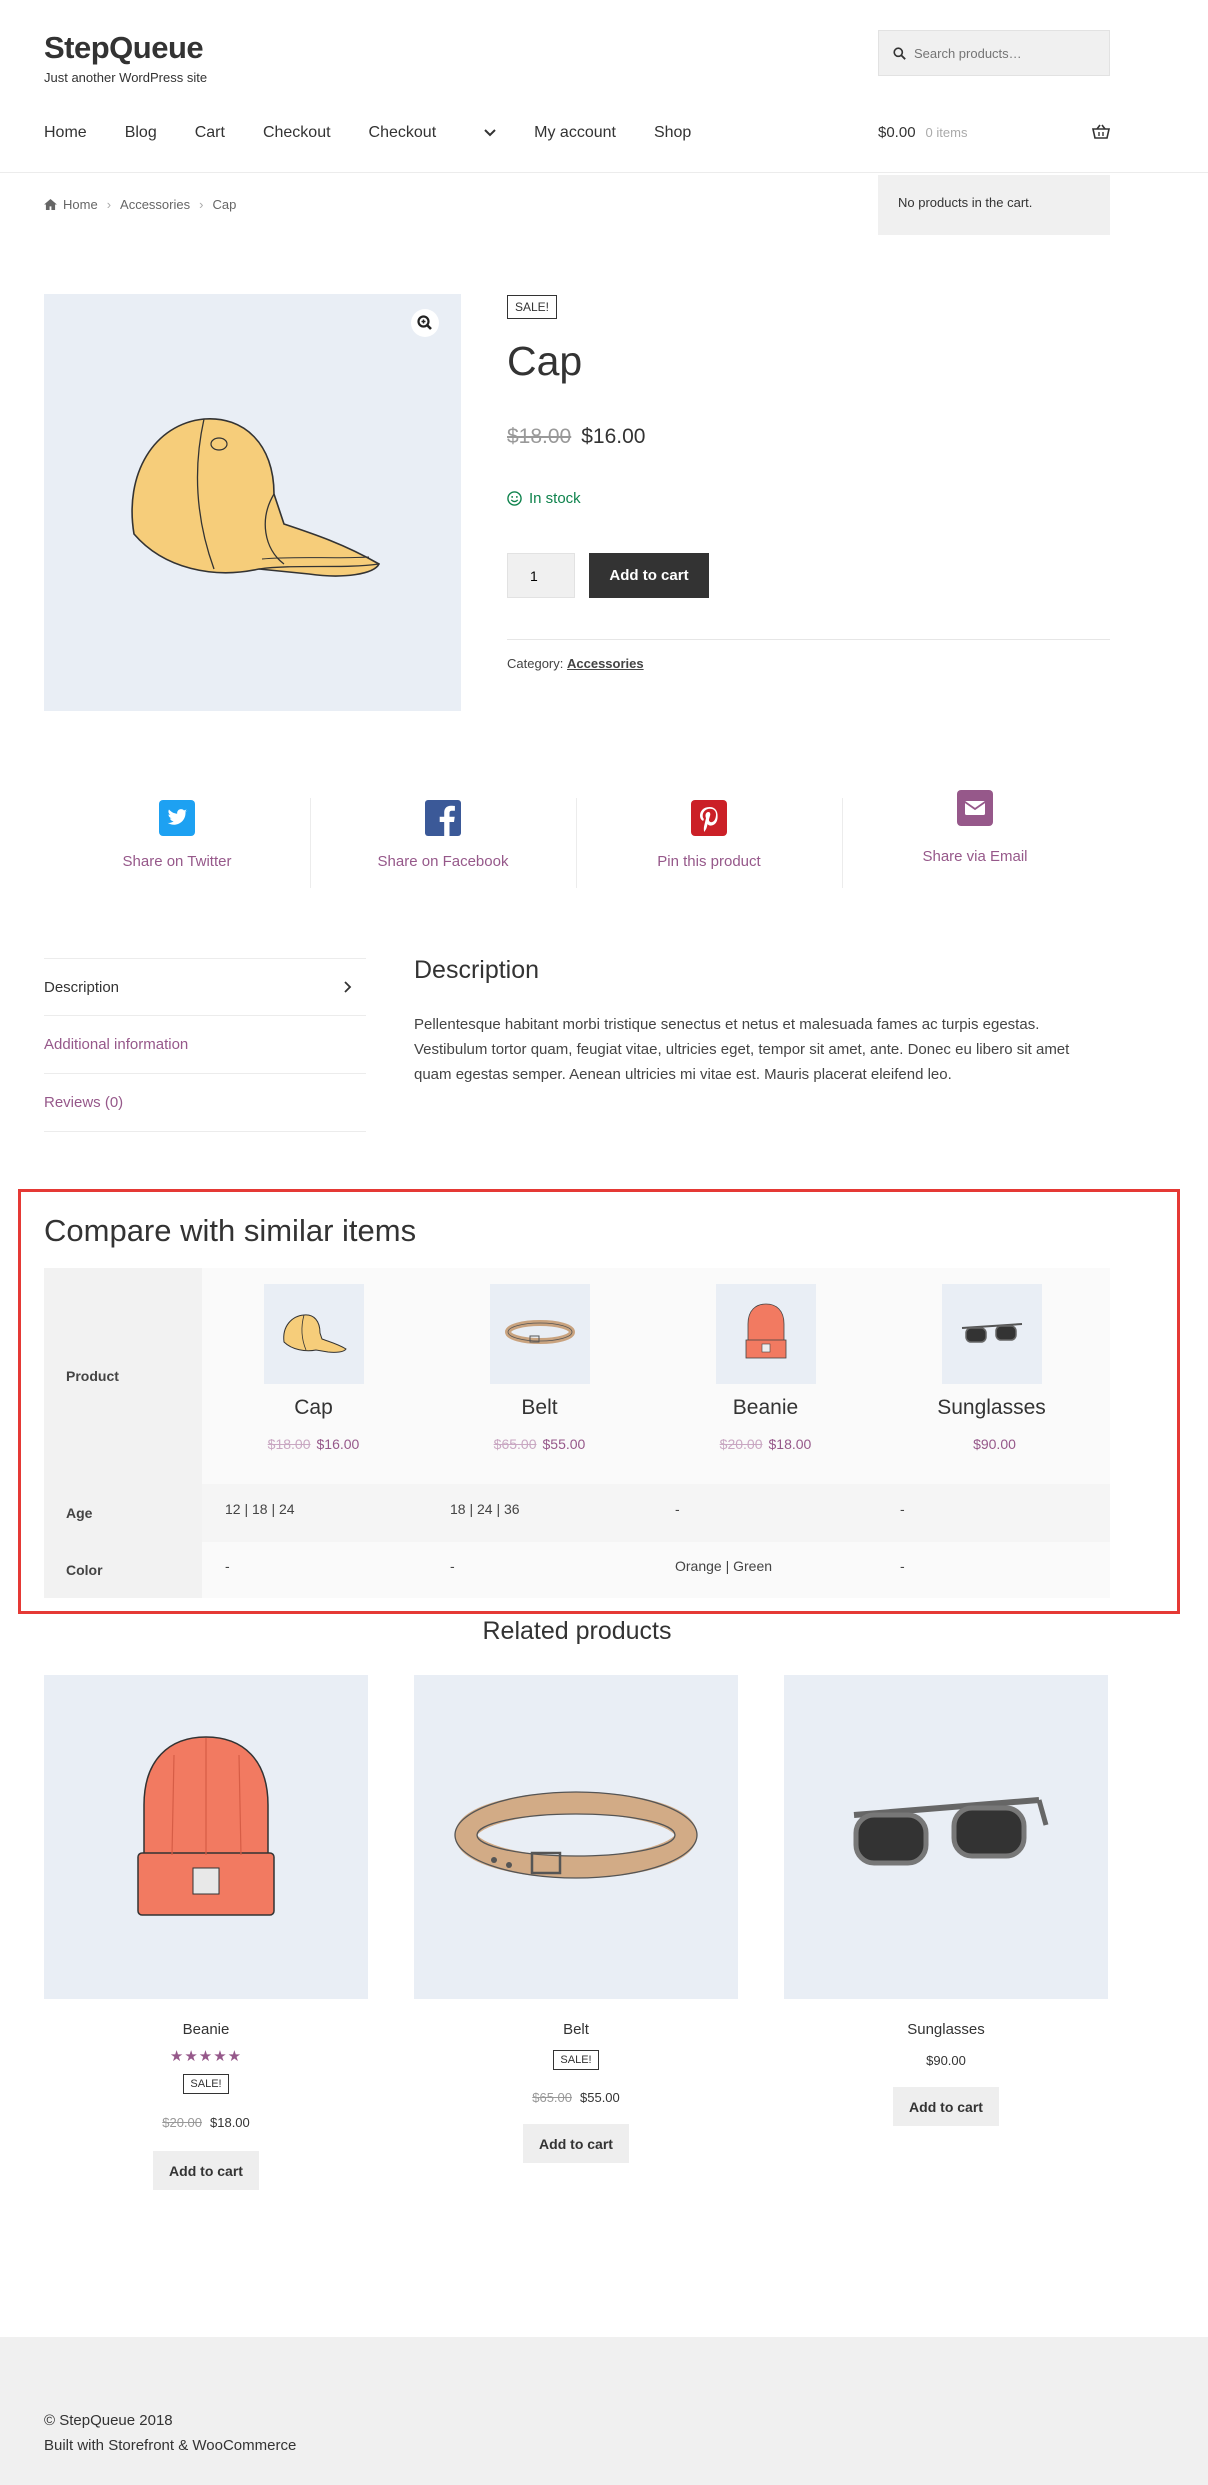 The image size is (1208, 2485). What do you see at coordinates (514, 498) in the screenshot?
I see `smile-icon` at bounding box center [514, 498].